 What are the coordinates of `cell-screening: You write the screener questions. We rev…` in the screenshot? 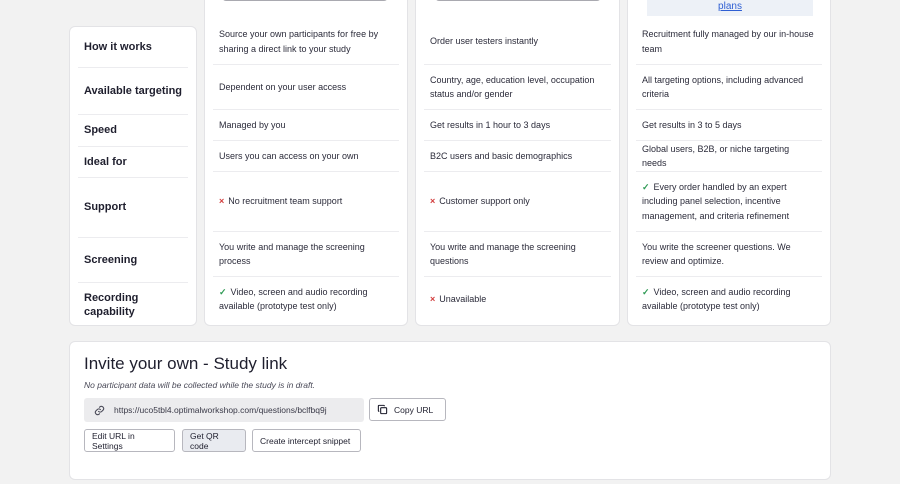 It's located at (729, 253).